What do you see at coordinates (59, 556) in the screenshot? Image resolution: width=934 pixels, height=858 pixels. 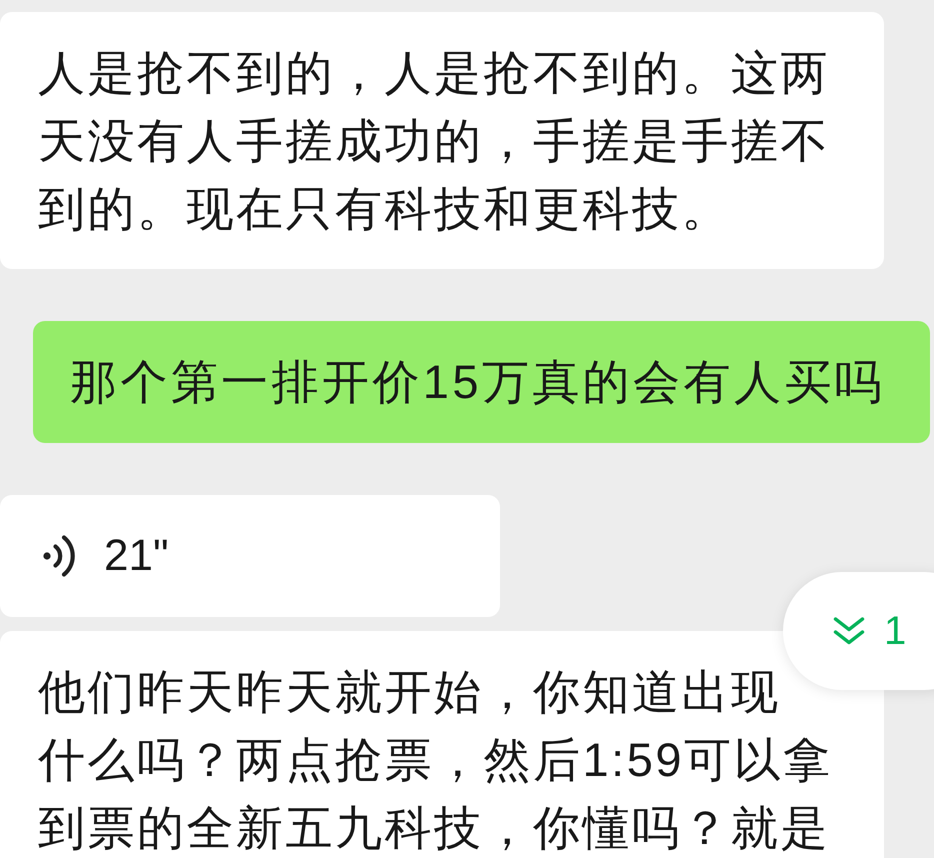 I see `voice-wave-icon` at bounding box center [59, 556].